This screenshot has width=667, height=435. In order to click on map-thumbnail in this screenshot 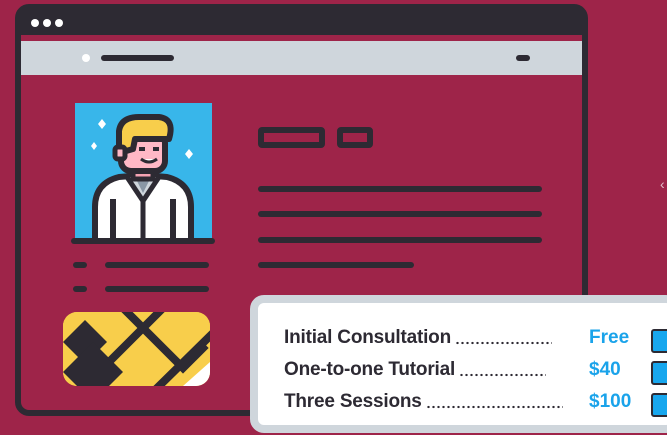, I will do `click(136, 349)`.